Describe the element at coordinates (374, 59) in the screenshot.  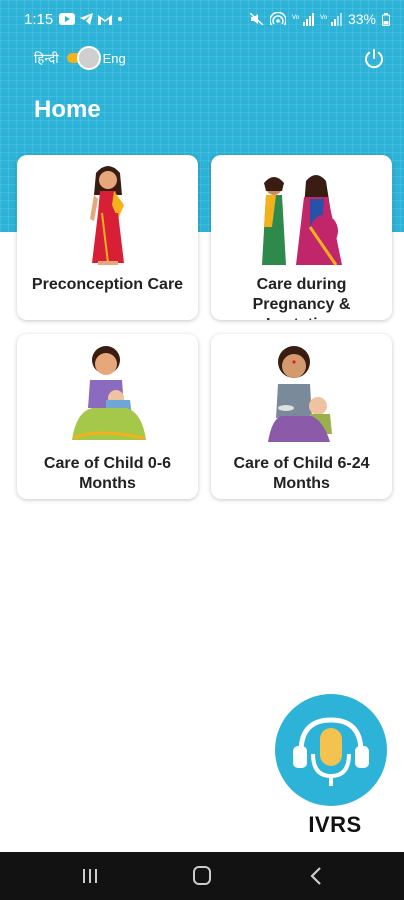
I see `power-icon` at that location.